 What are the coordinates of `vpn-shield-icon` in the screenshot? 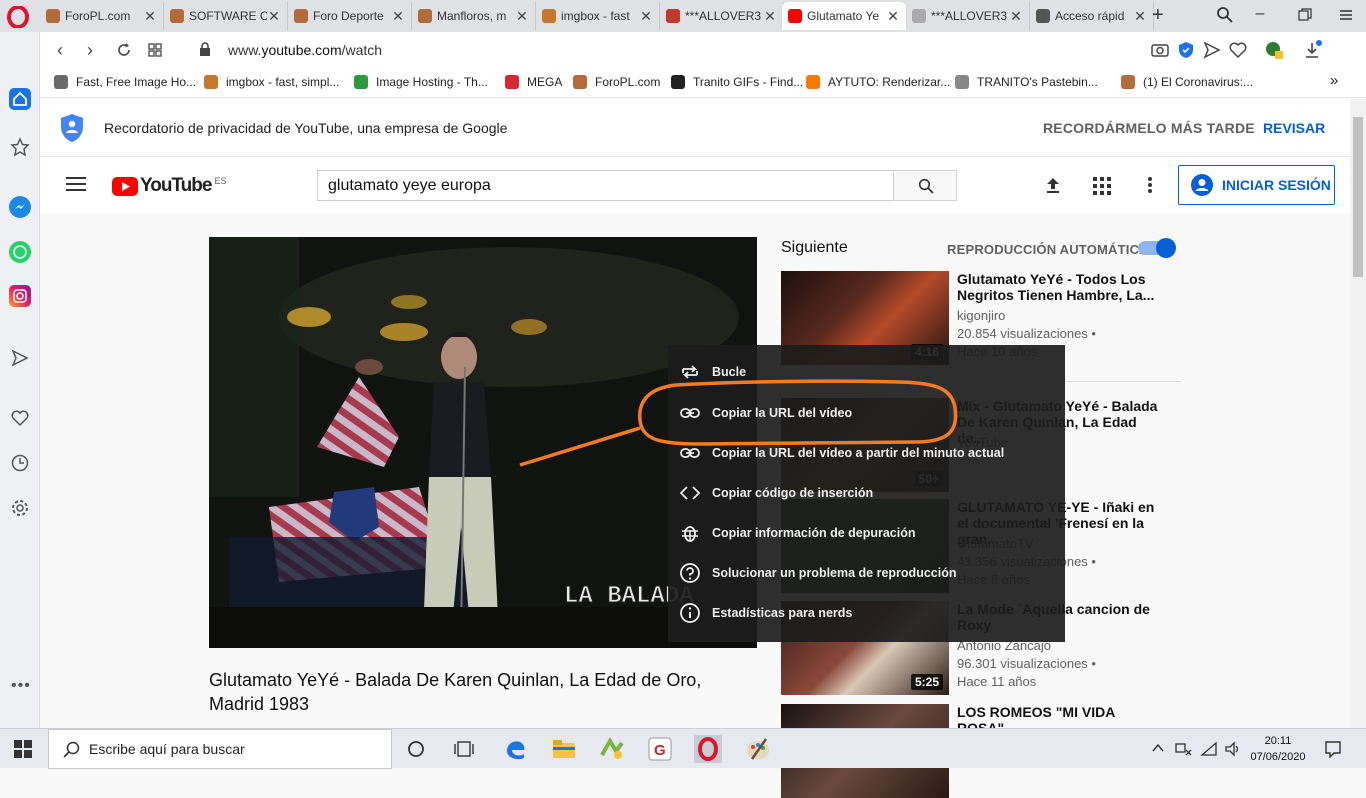 It's located at (1186, 50).